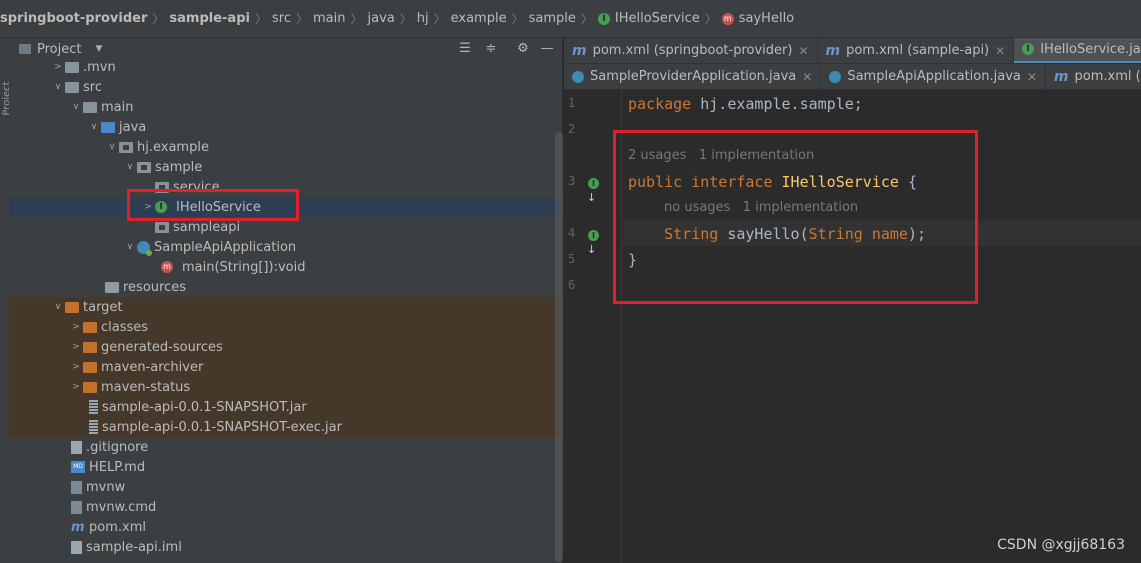 The height and width of the screenshot is (563, 1141). What do you see at coordinates (777, 104) in the screenshot?
I see `package-name: hj.example.sample;` at bounding box center [777, 104].